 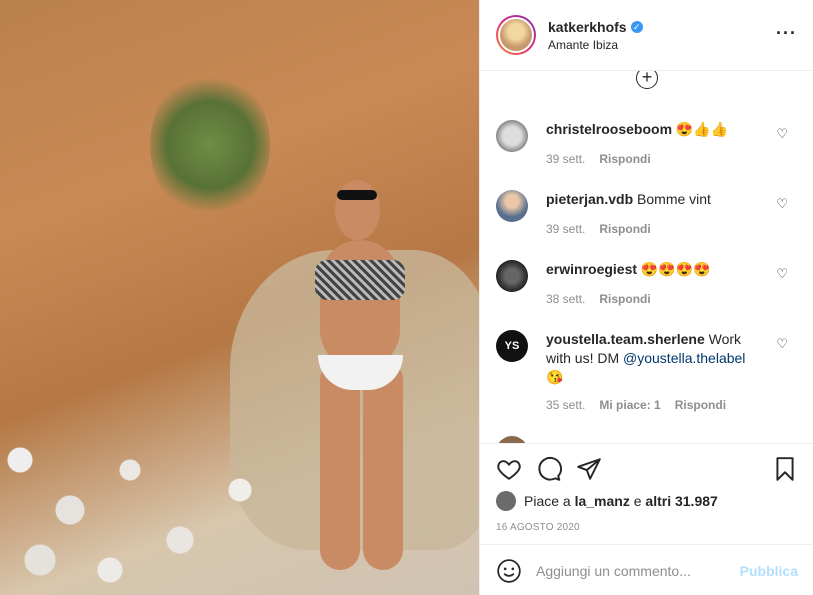 What do you see at coordinates (602, 501) in the screenshot?
I see `liker-username: la_manz` at bounding box center [602, 501].